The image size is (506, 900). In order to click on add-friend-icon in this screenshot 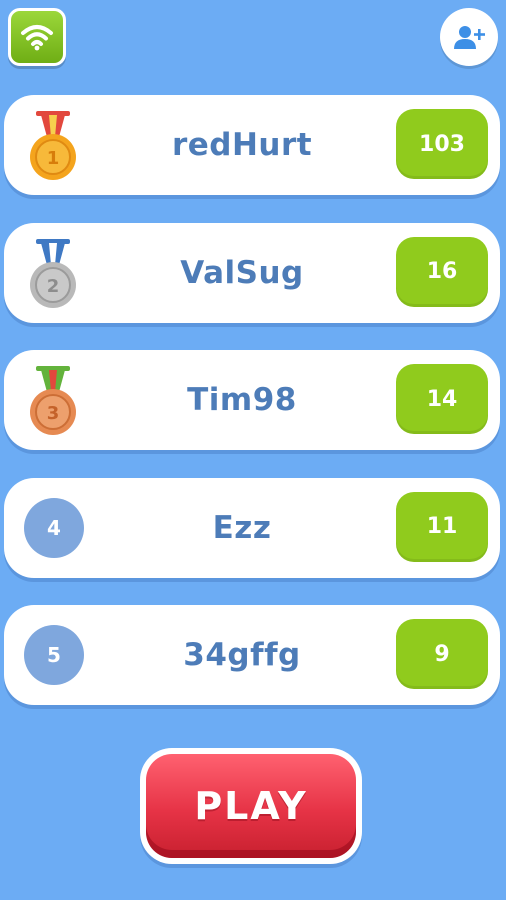, I will do `click(469, 37)`.